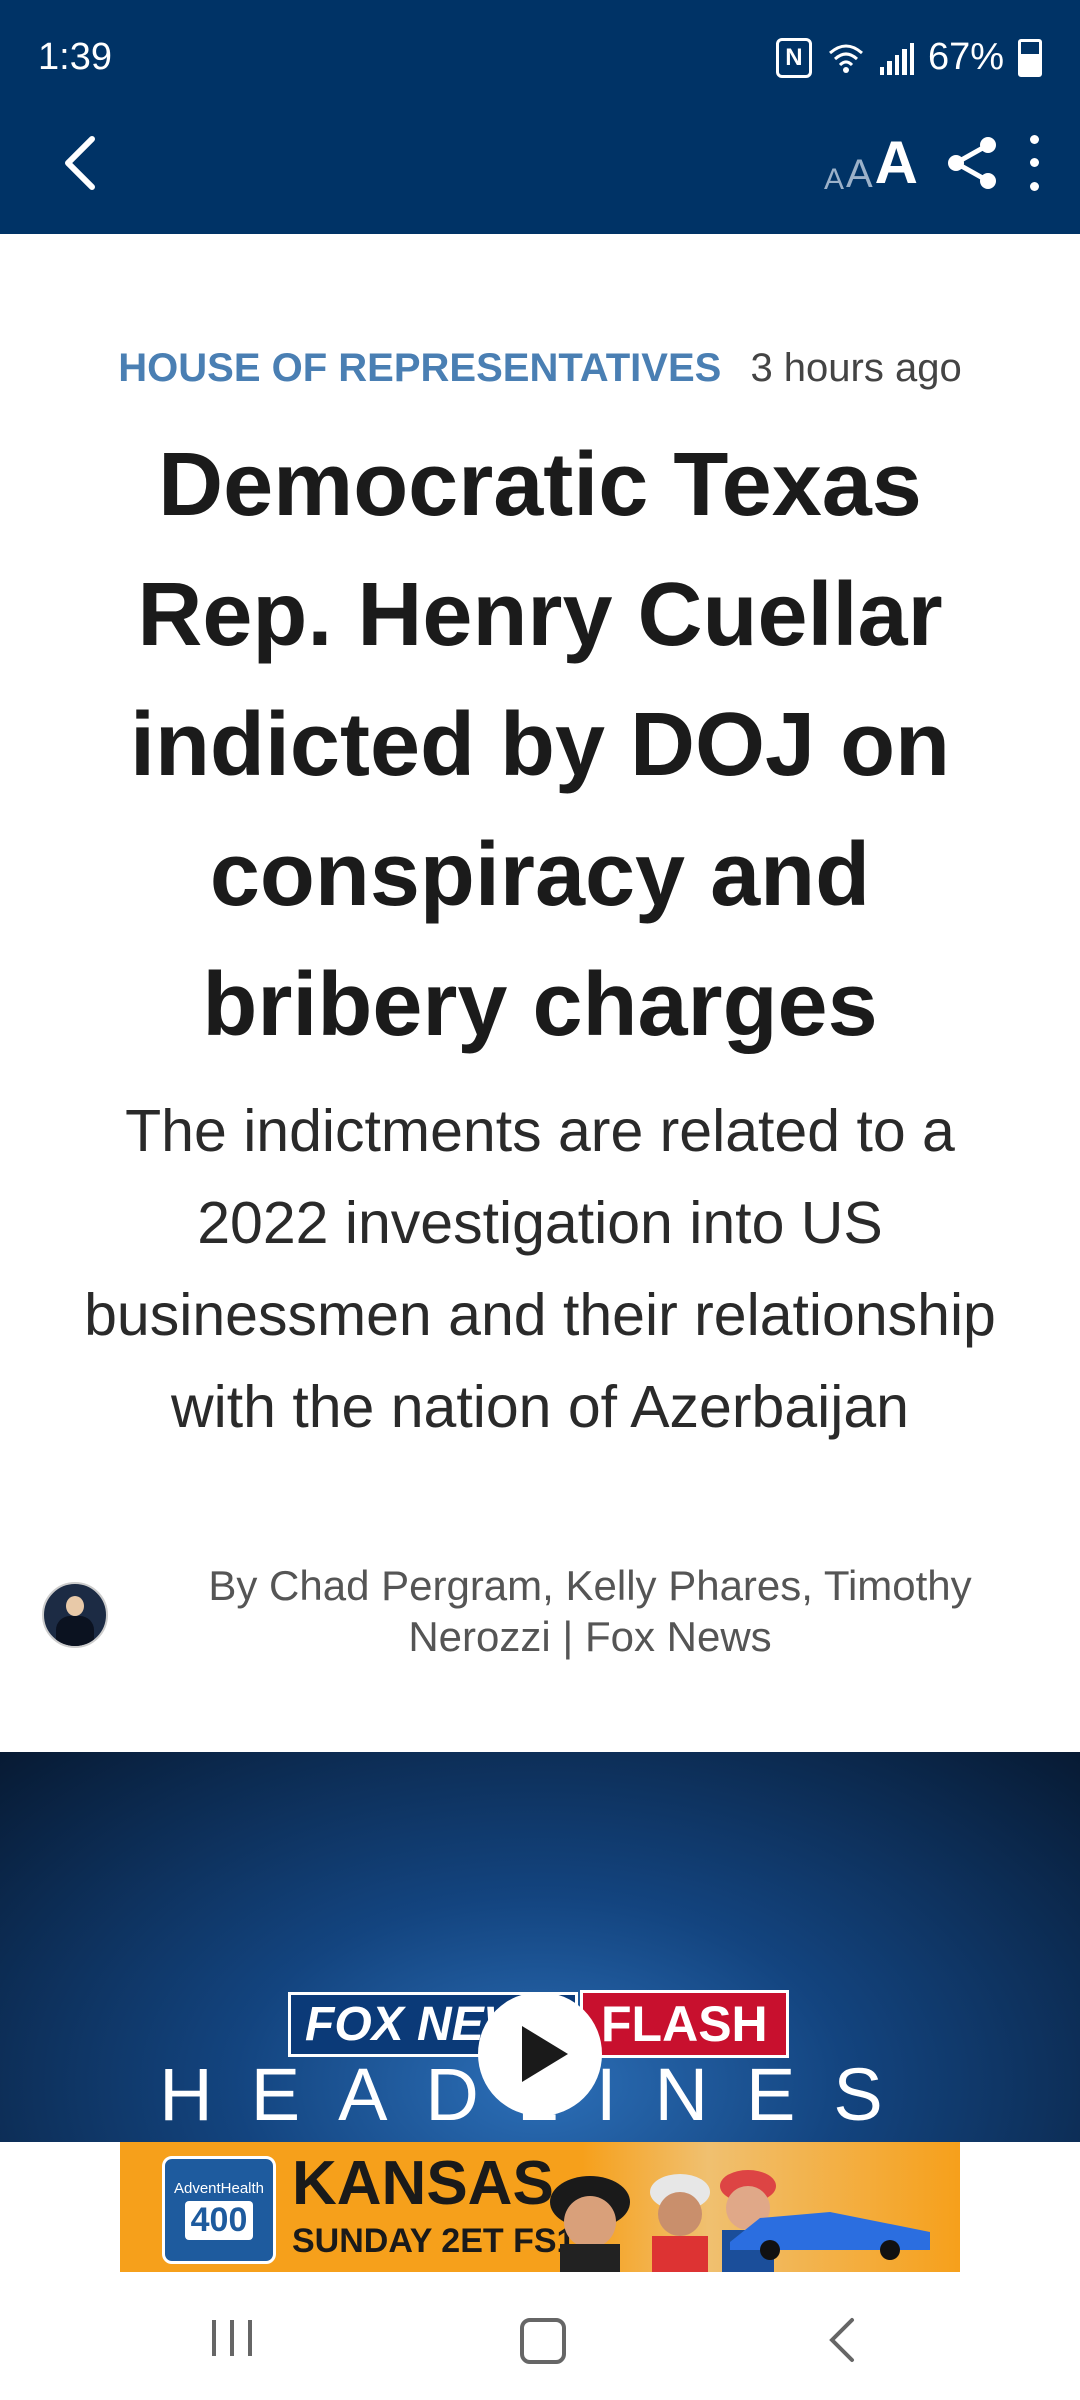 This screenshot has width=1080, height=2400. Describe the element at coordinates (1034, 162) in the screenshot. I see `more-options-icon` at that location.